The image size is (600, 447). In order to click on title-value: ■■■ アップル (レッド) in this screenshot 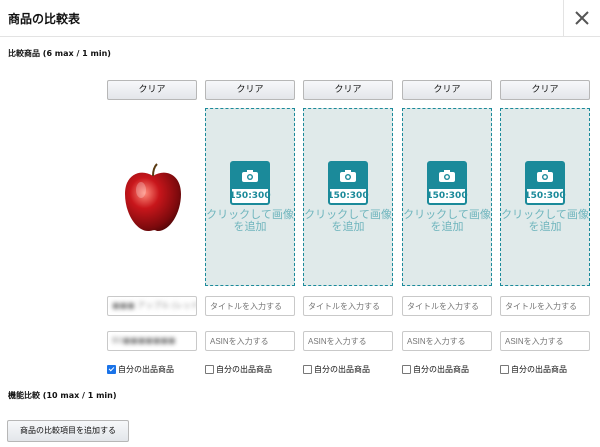, I will do `click(154, 305)`.